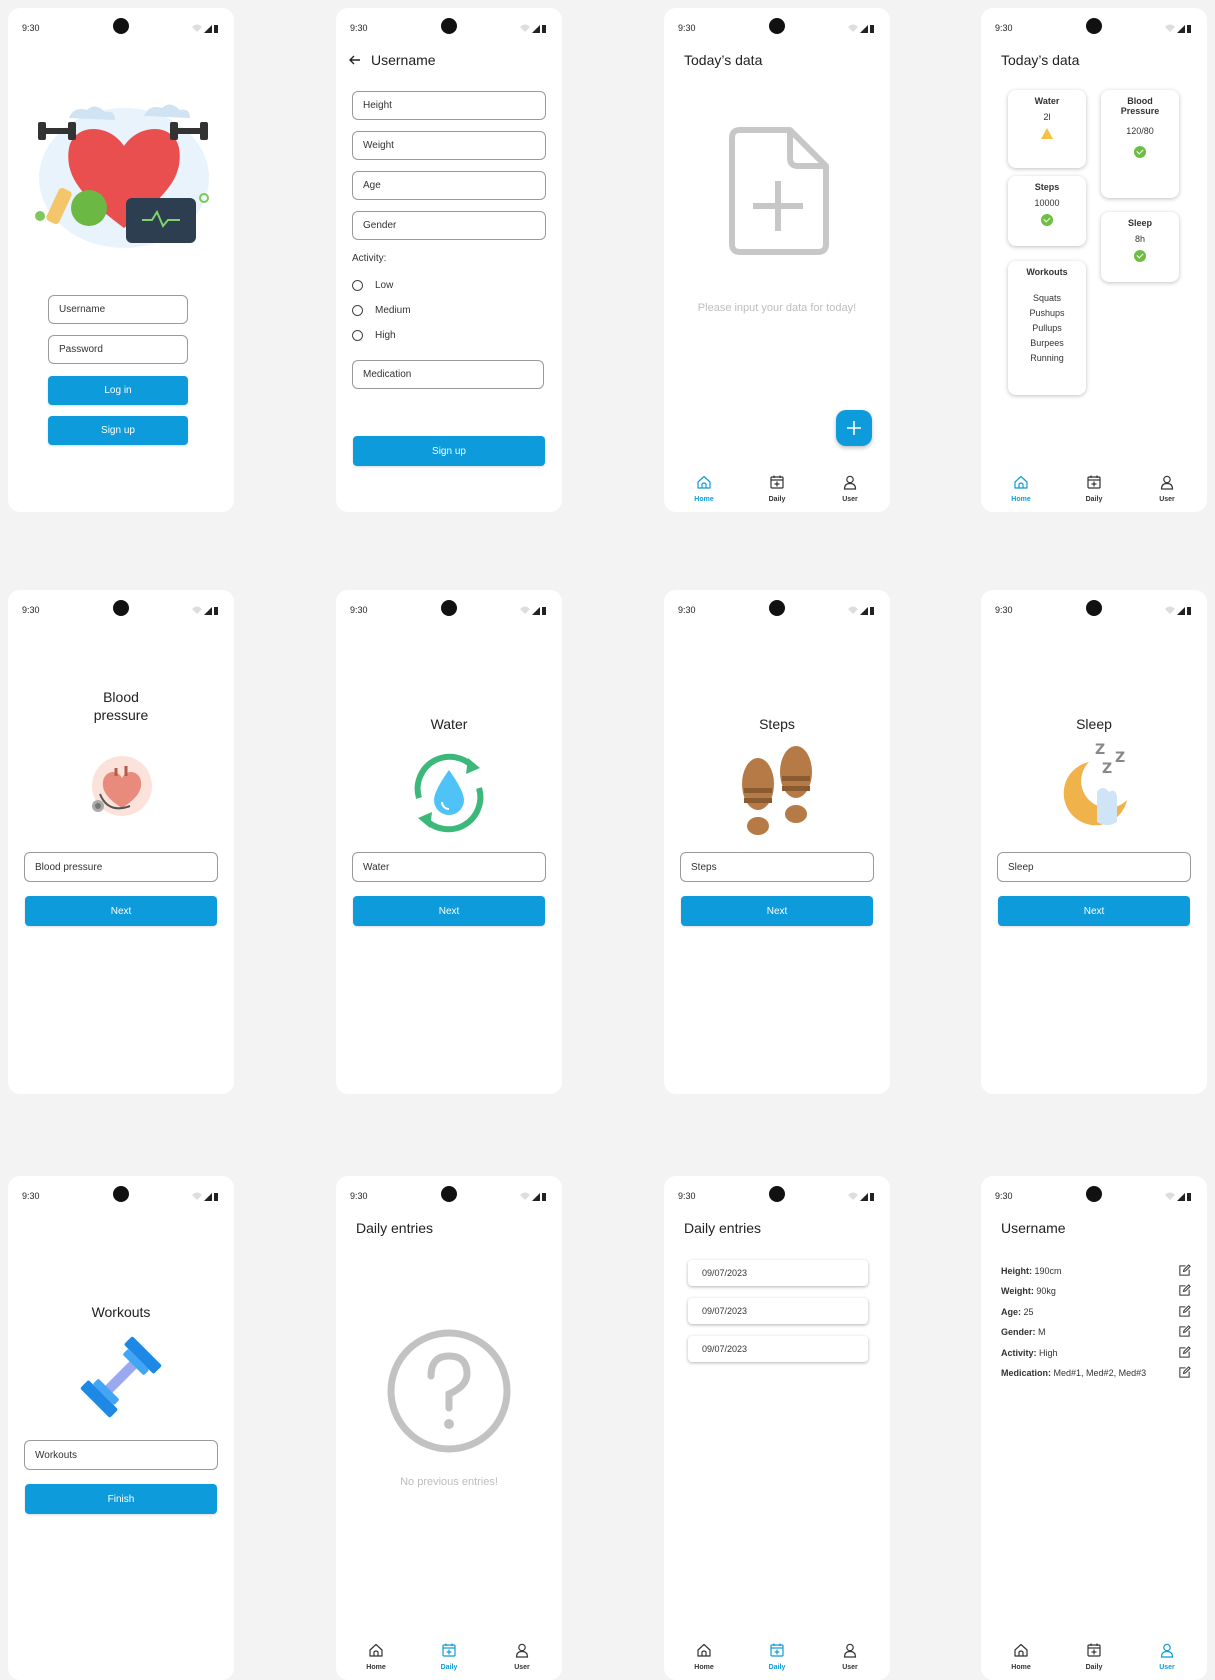  I want to click on calendar-icon, so click(777, 1650).